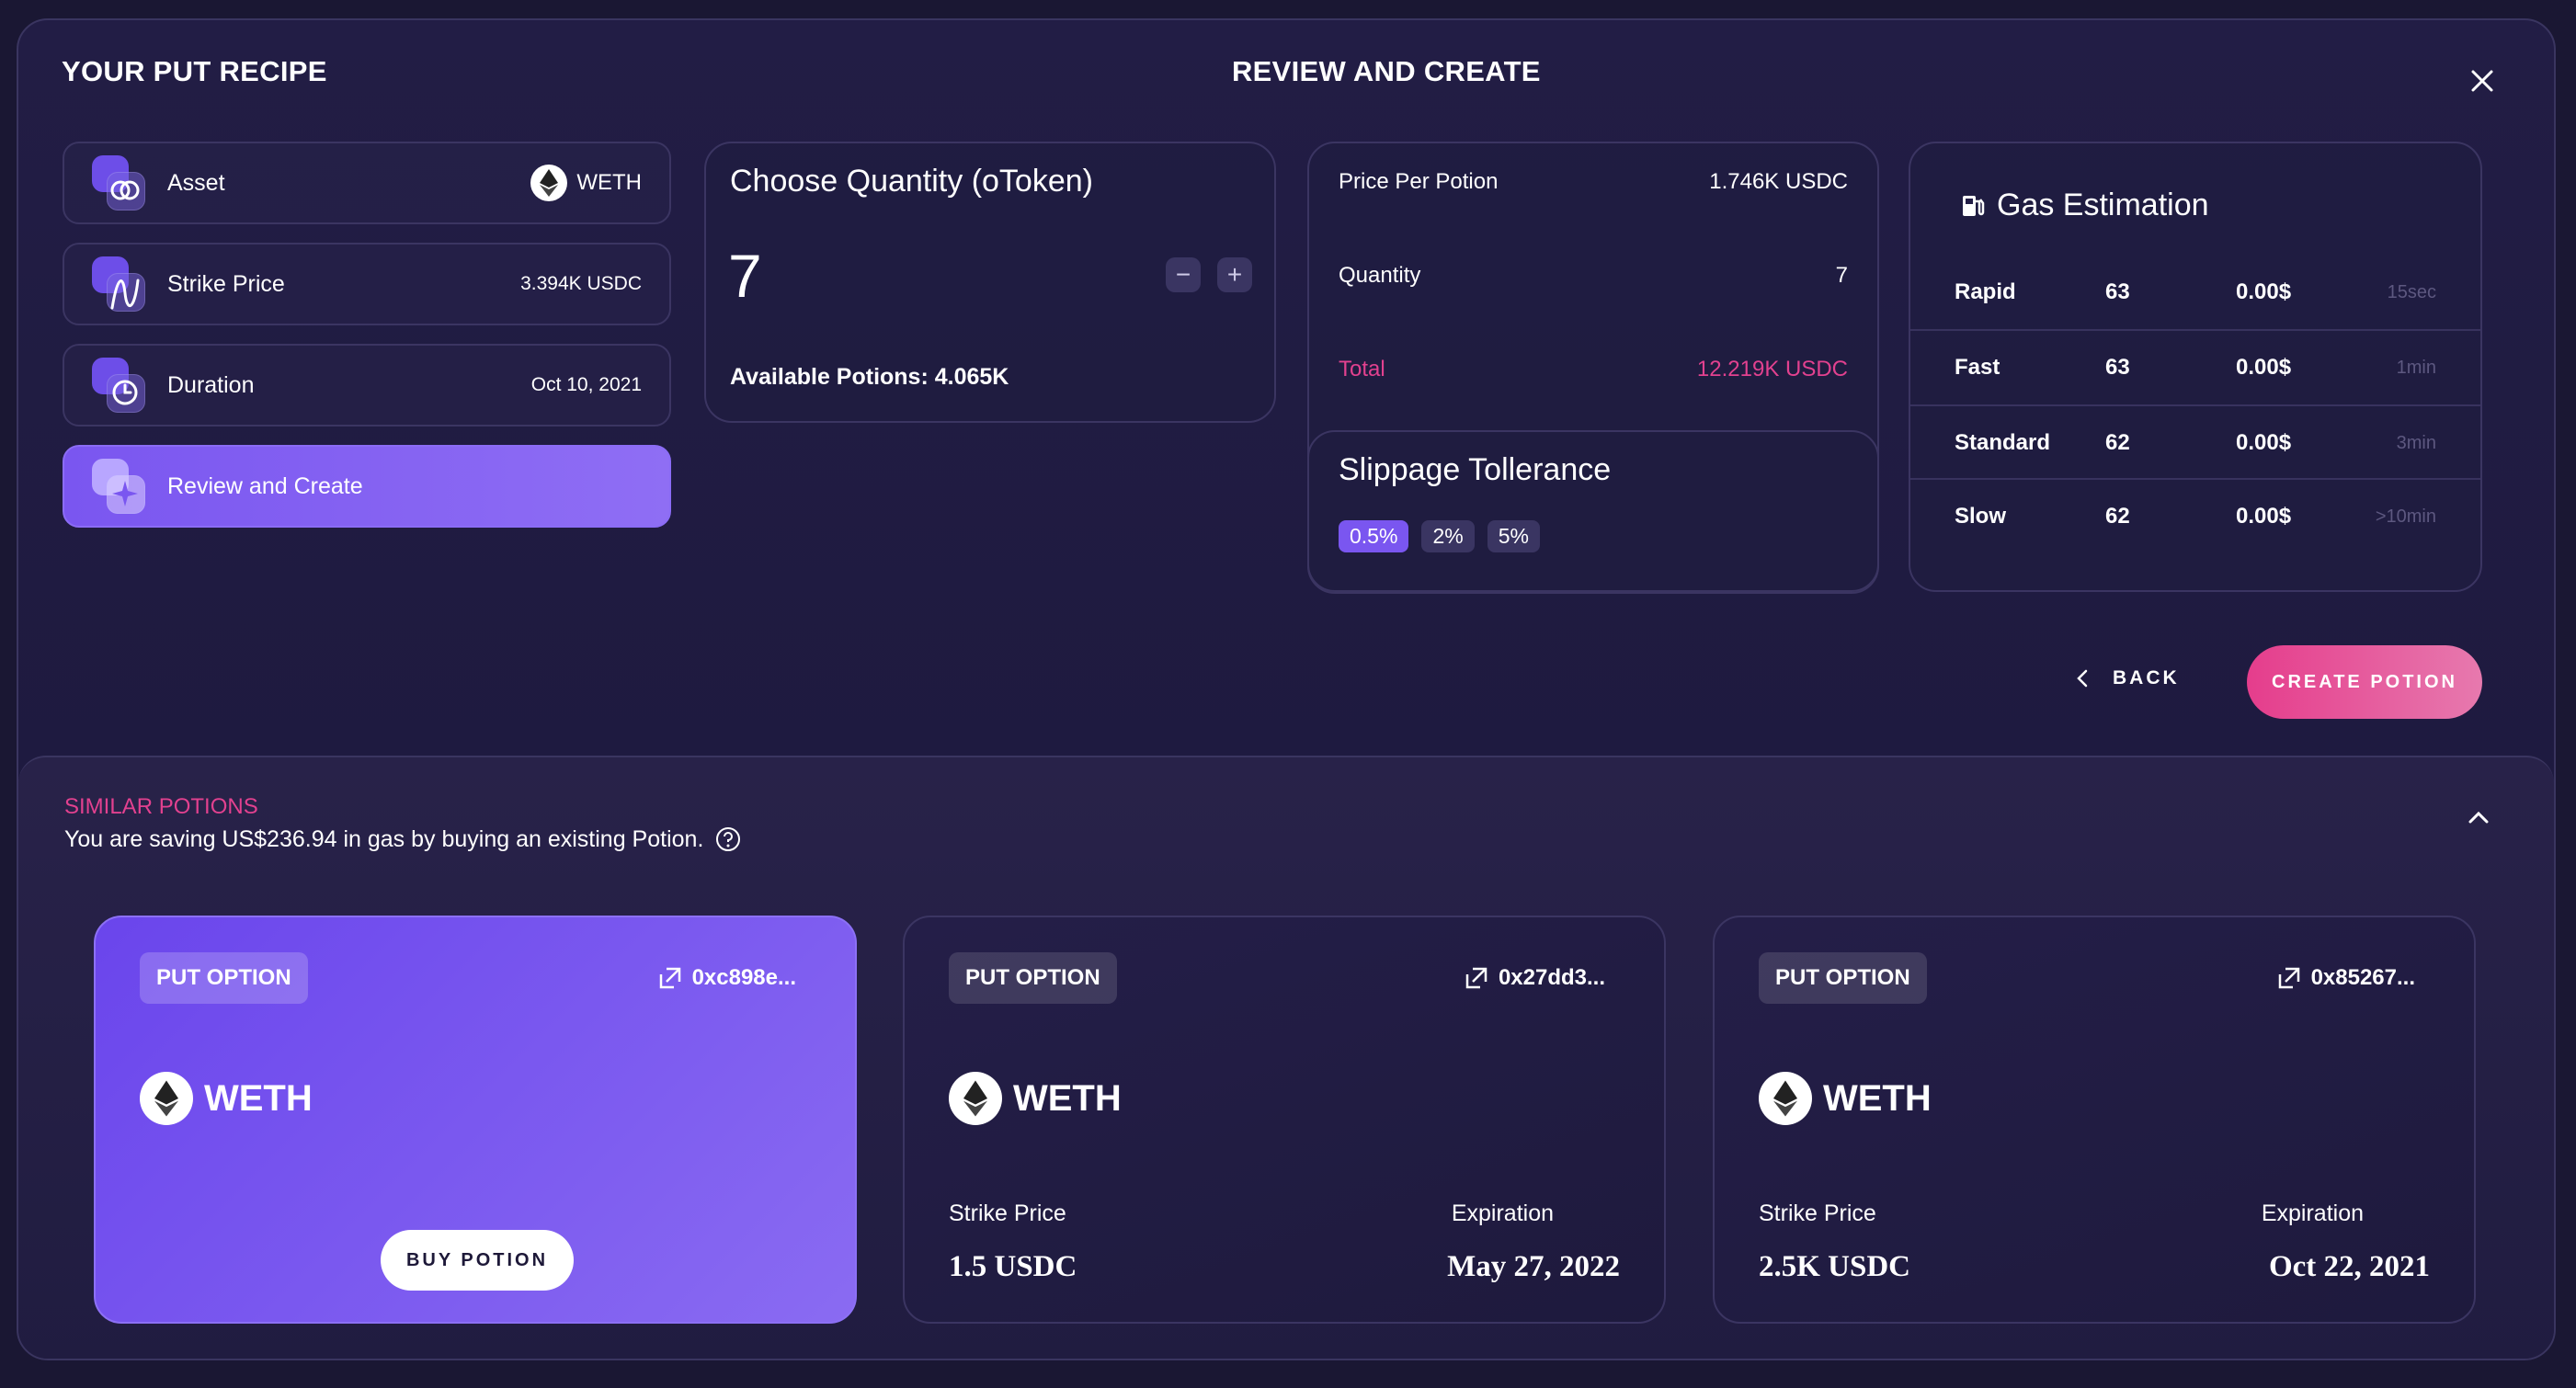 This screenshot has height=1388, width=2576. Describe the element at coordinates (728, 839) in the screenshot. I see `help-icon` at that location.